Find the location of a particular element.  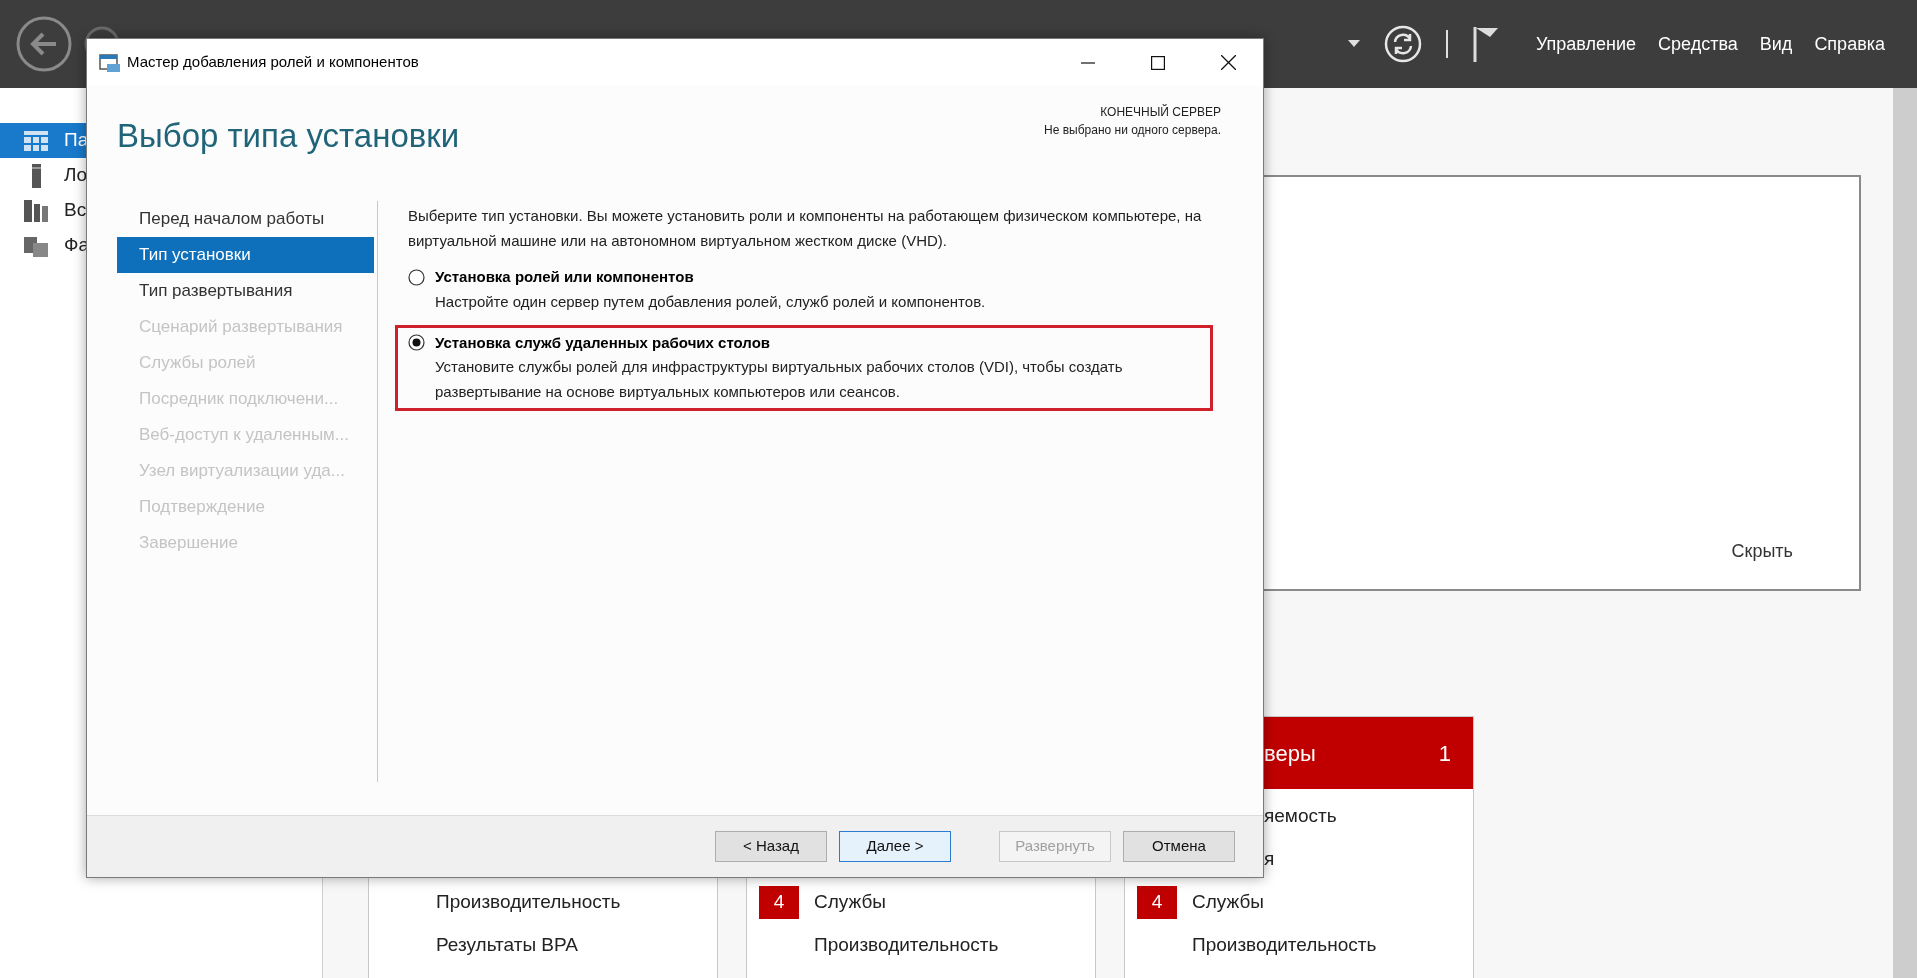

option-description: Настройте один сервер путем добавления ролей, служб ролей и компонентов. is located at coordinates (710, 301).